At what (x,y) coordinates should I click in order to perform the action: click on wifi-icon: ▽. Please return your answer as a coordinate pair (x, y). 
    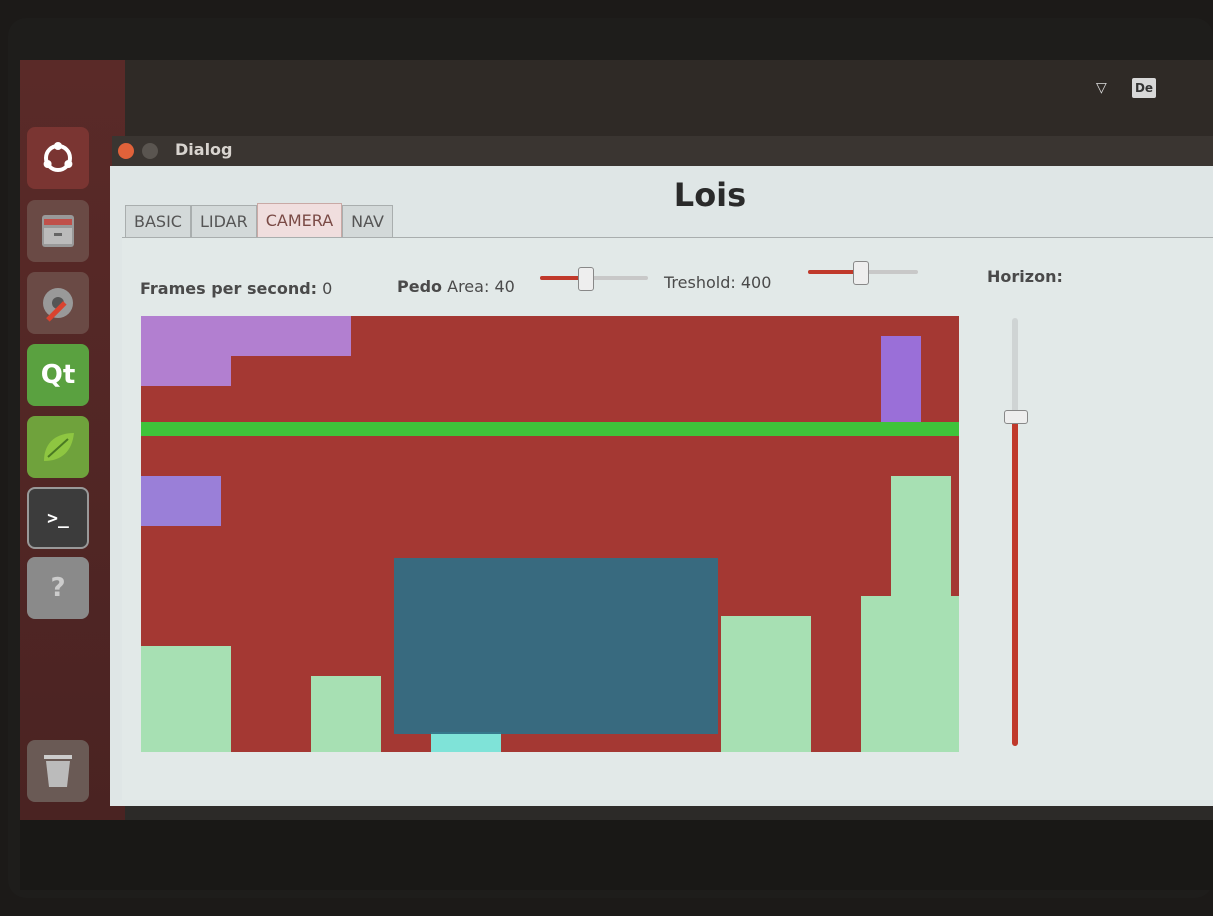
    Looking at the image, I should click on (1101, 88).